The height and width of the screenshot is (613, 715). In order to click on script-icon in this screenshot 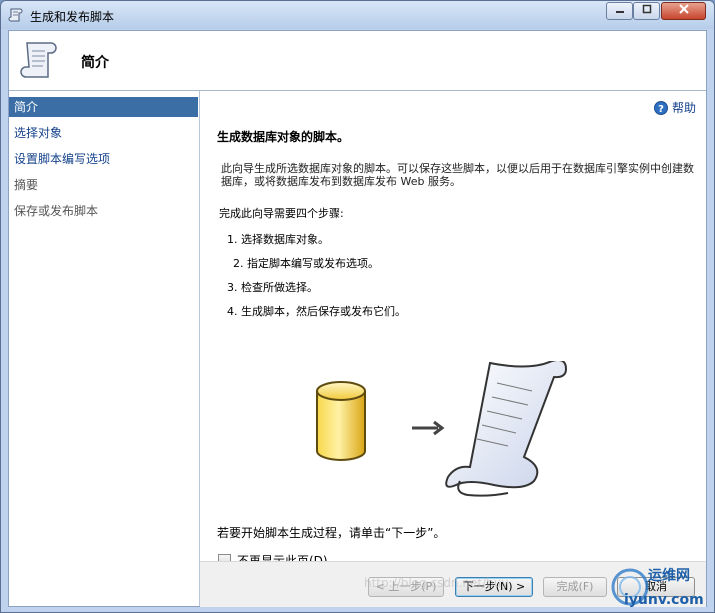, I will do `click(15, 15)`.